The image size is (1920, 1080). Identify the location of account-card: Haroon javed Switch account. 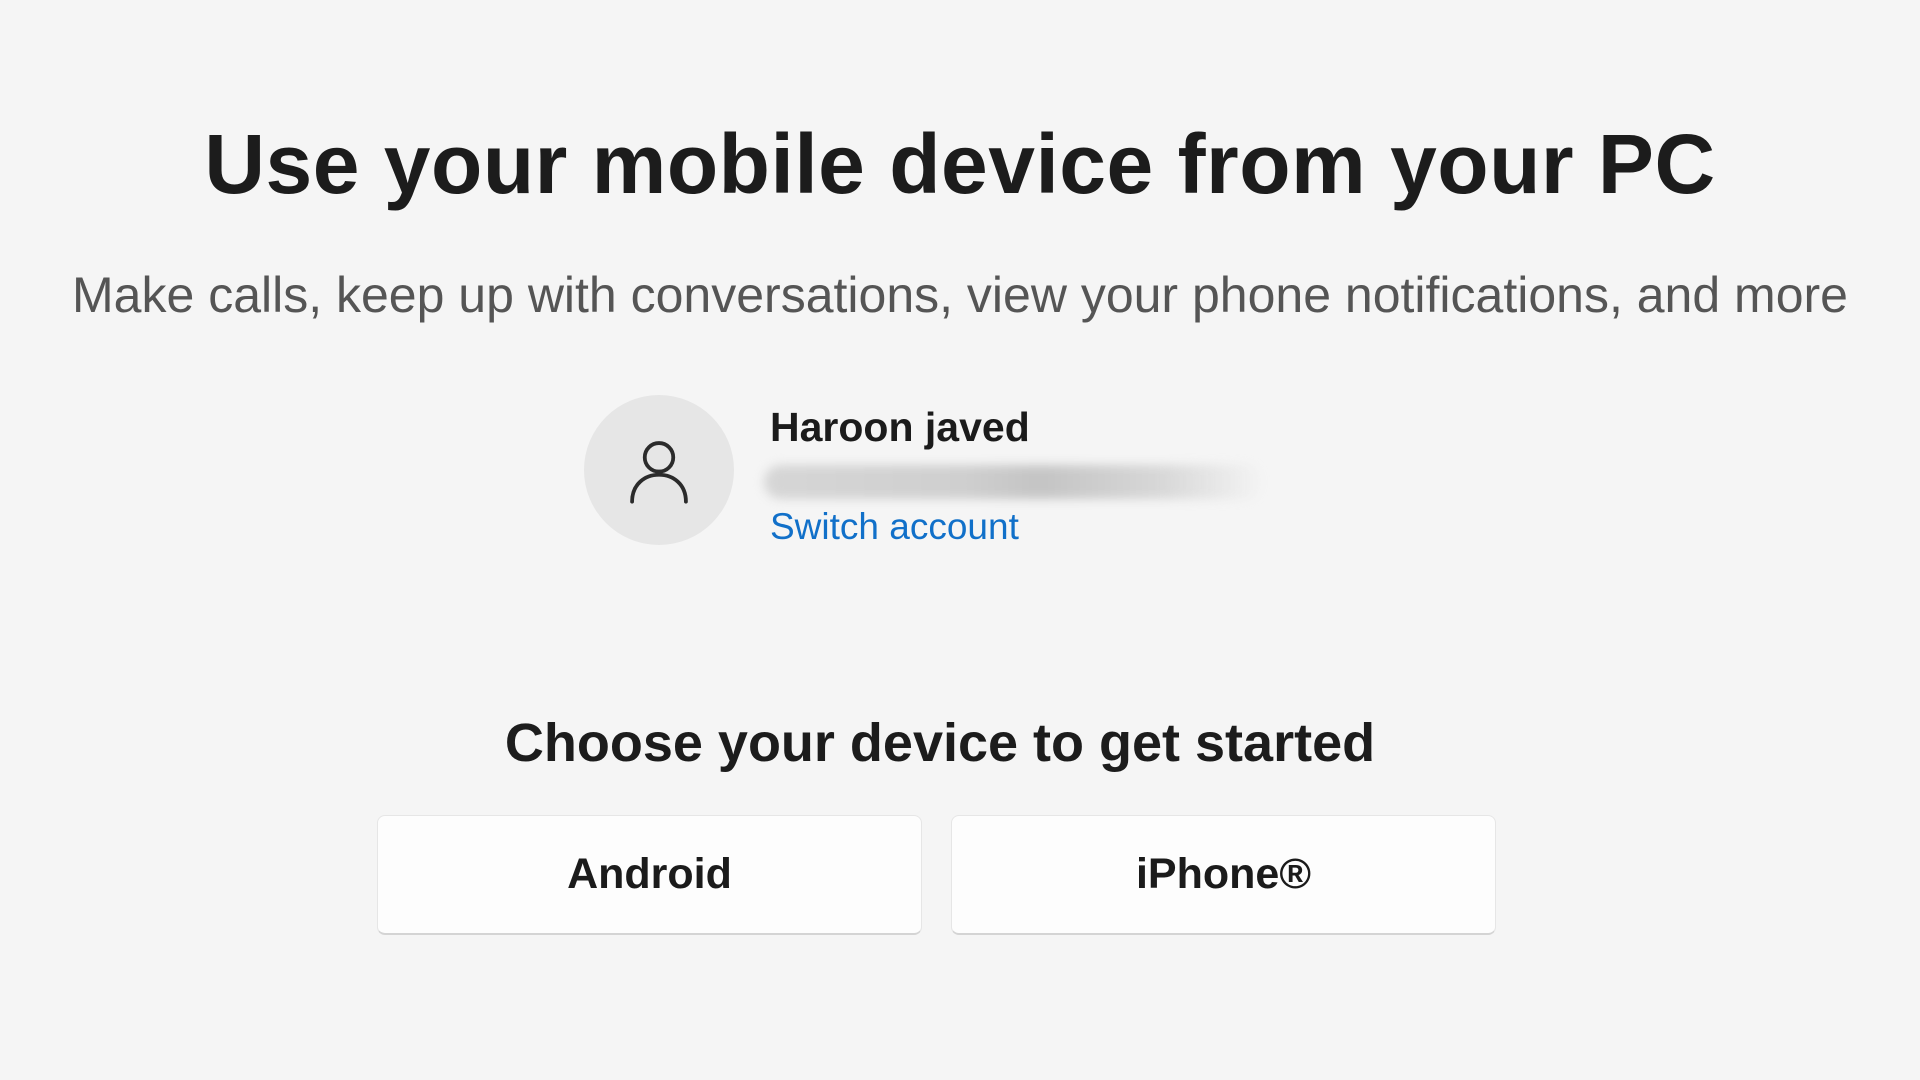
(964, 475).